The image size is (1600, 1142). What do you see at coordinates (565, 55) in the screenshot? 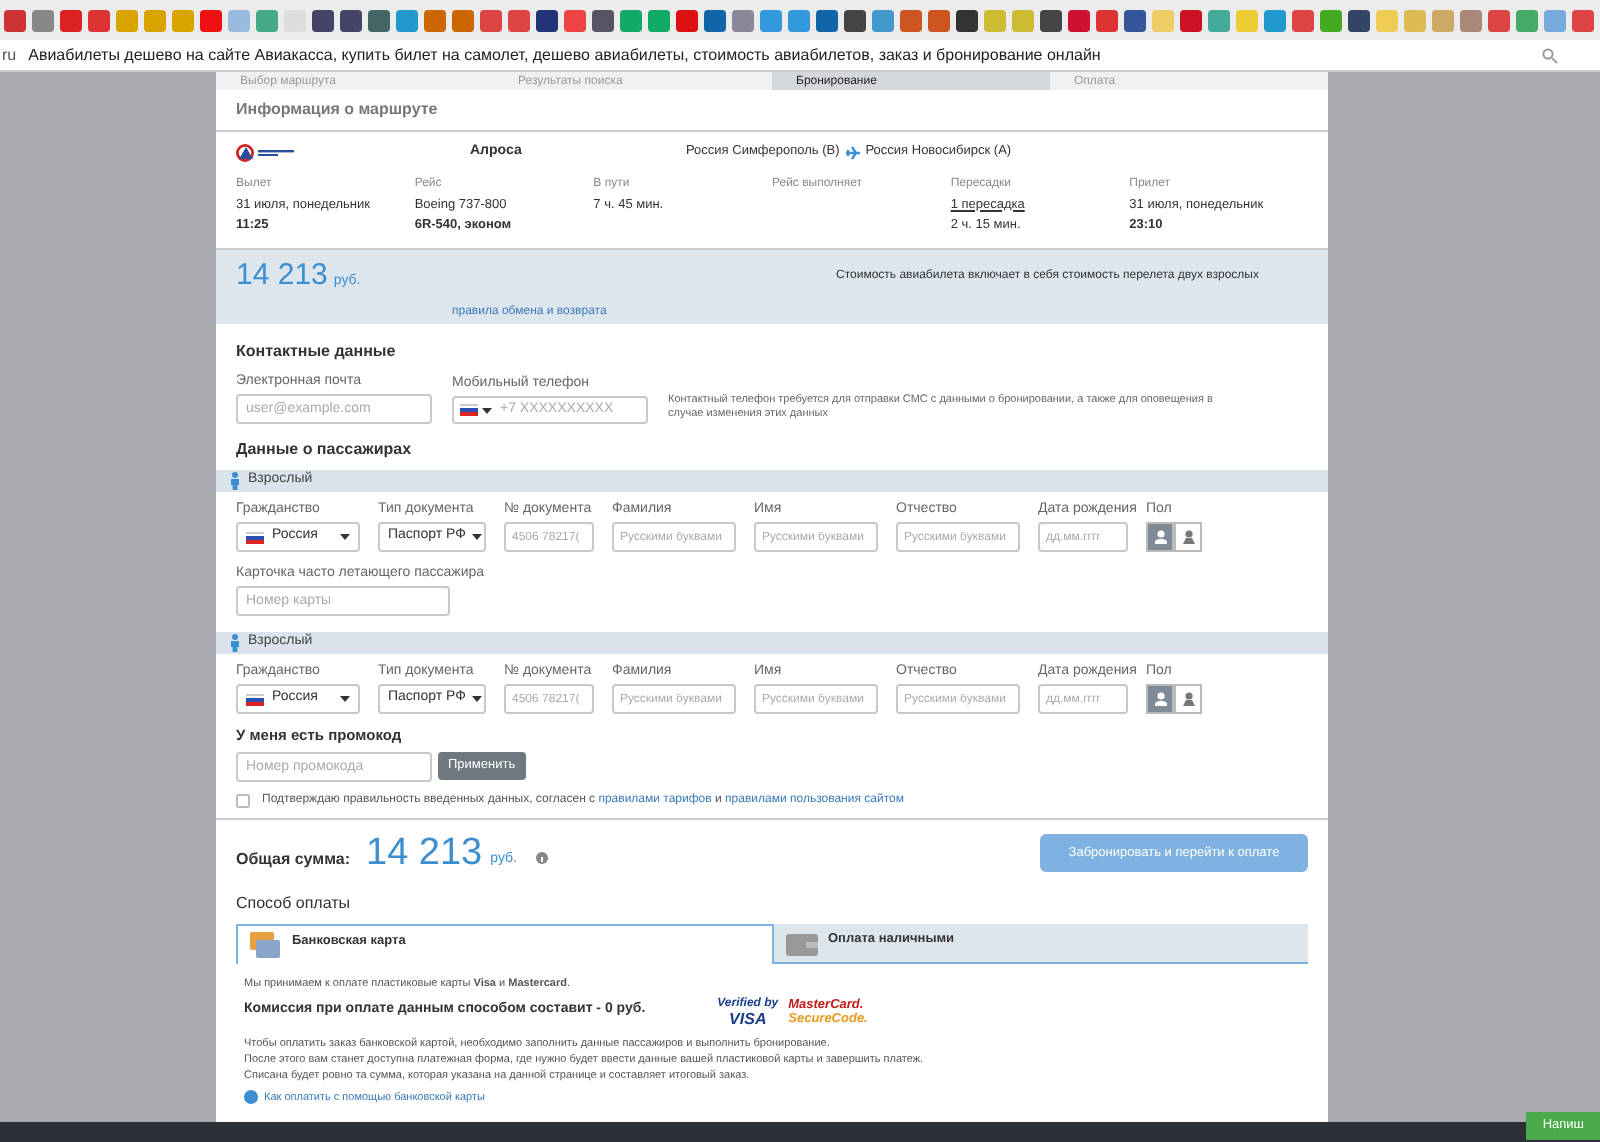
I see `page-title: Авиабилеты дешево на сайте Авиакасса, купить билет на самолет, дешево авиабилеты, стоимость авиабилетов, заказ и бронирование онлайн` at bounding box center [565, 55].